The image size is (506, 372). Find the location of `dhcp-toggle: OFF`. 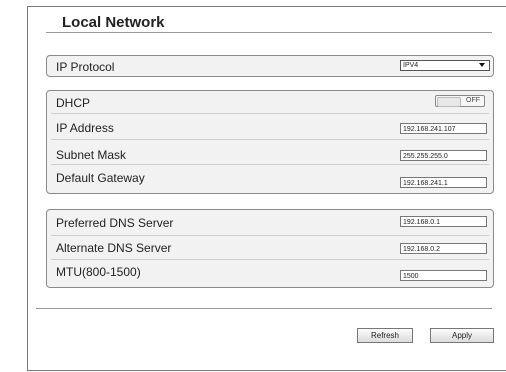

dhcp-toggle: OFF is located at coordinates (460, 101).